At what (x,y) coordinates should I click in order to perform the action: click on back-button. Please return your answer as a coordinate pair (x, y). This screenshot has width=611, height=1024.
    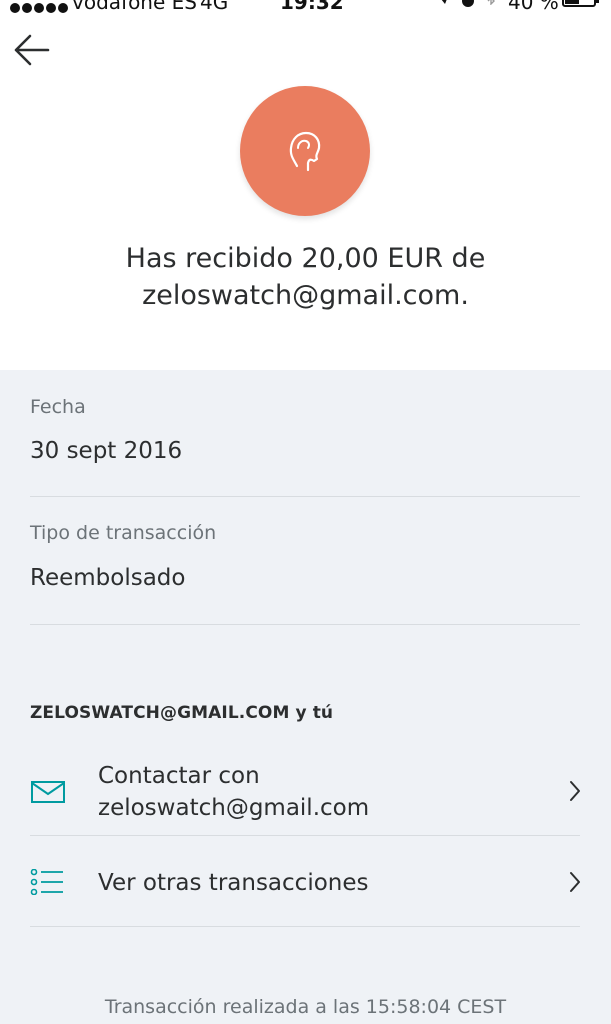
    Looking at the image, I should click on (31, 50).